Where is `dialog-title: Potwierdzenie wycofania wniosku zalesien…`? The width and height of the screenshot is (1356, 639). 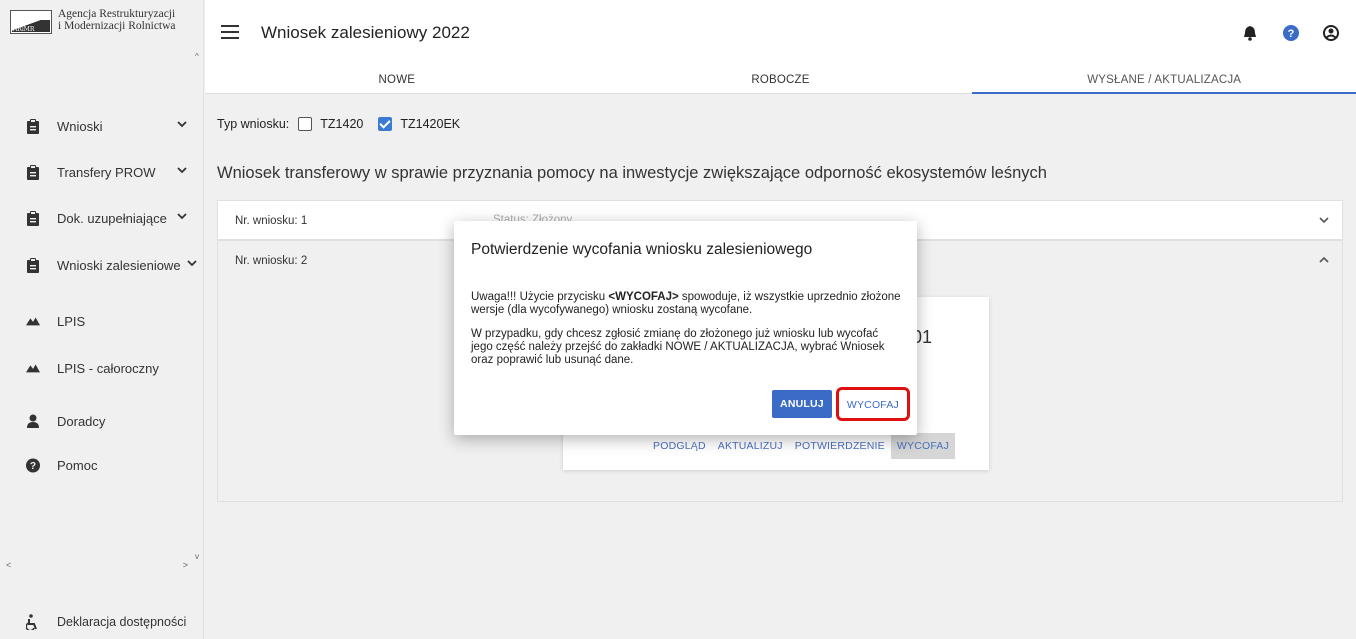 dialog-title: Potwierdzenie wycofania wniosku zalesien… is located at coordinates (642, 249).